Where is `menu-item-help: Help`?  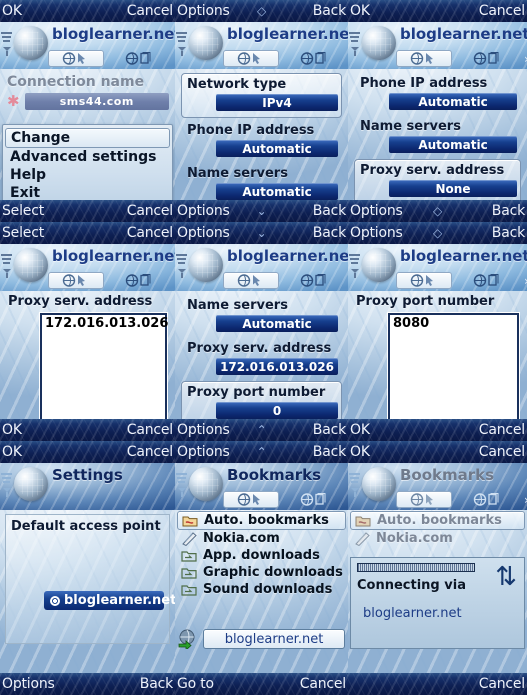 menu-item-help: Help is located at coordinates (87, 175).